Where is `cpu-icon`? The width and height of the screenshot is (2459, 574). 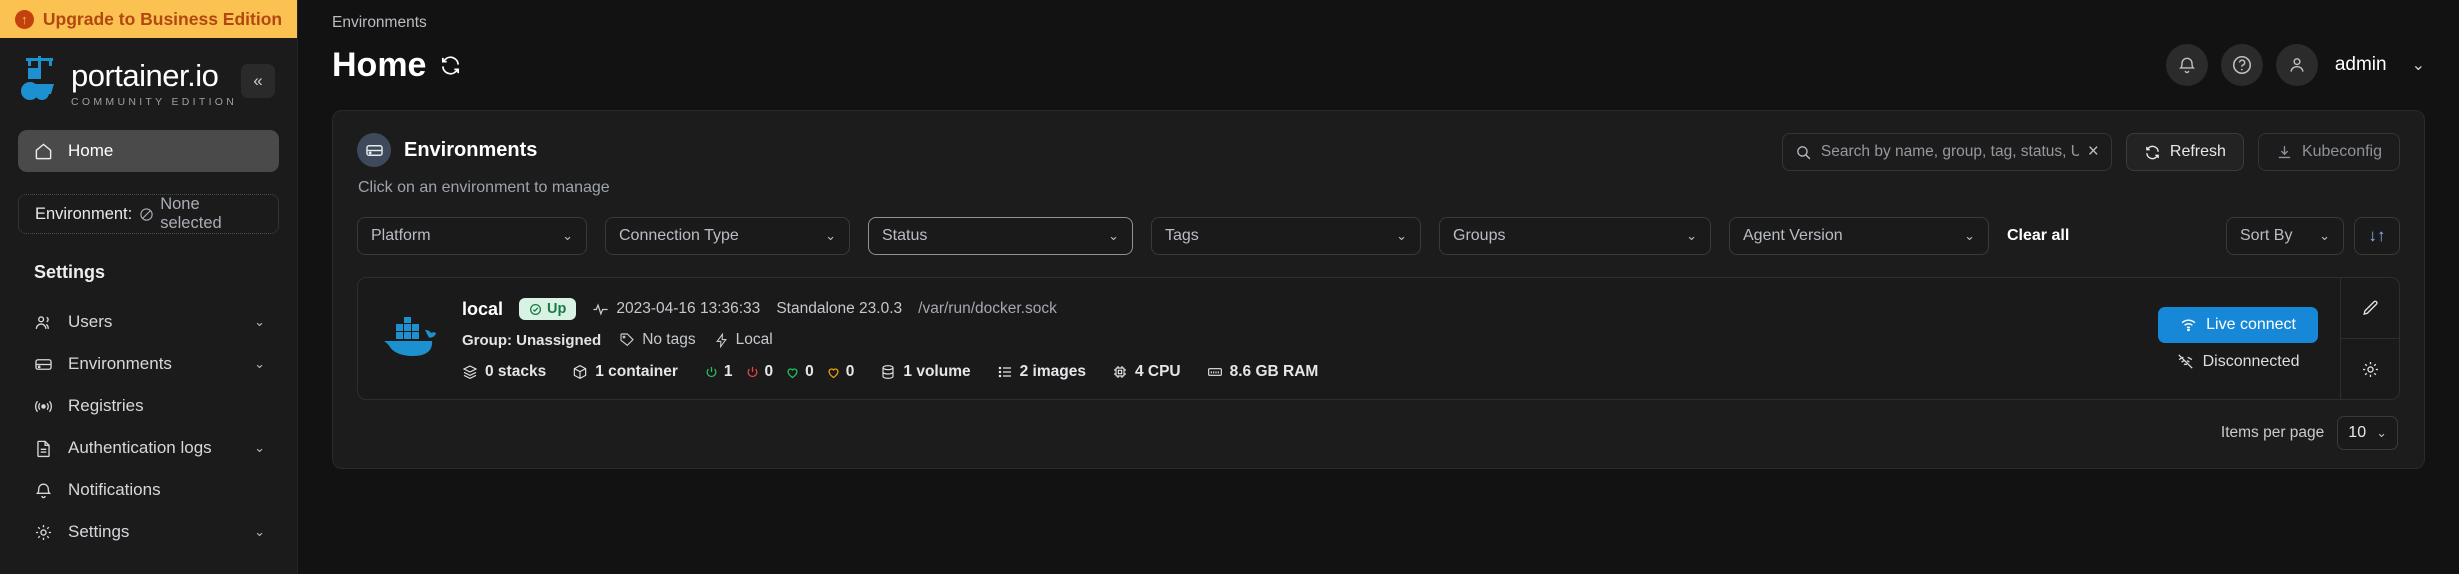
cpu-icon is located at coordinates (1120, 372).